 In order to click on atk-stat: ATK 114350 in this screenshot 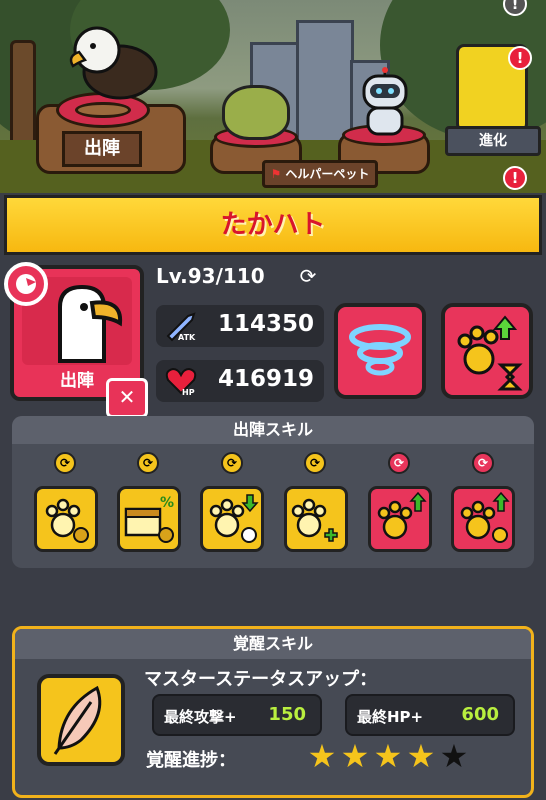, I will do `click(240, 326)`.